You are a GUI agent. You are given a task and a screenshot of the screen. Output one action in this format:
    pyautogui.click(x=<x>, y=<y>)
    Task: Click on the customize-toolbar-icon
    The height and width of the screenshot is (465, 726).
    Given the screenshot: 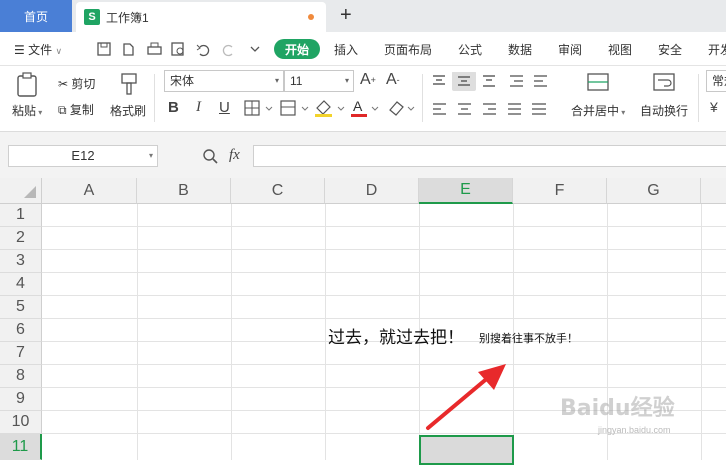 What is the action you would take?
    pyautogui.click(x=255, y=49)
    